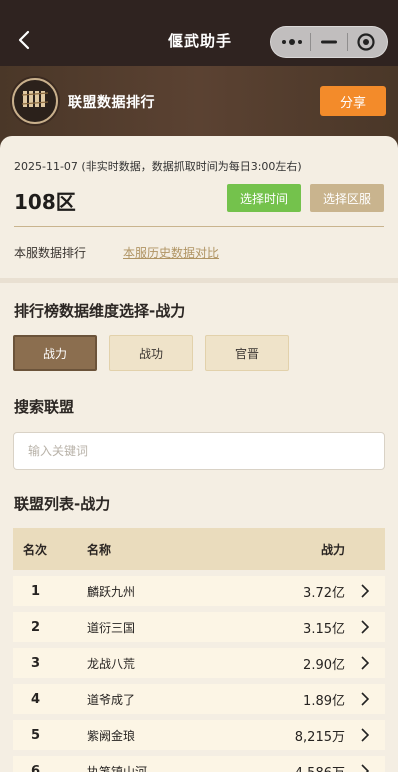 The height and width of the screenshot is (772, 398). What do you see at coordinates (347, 198) in the screenshot?
I see `select-server-button: 选择区服` at bounding box center [347, 198].